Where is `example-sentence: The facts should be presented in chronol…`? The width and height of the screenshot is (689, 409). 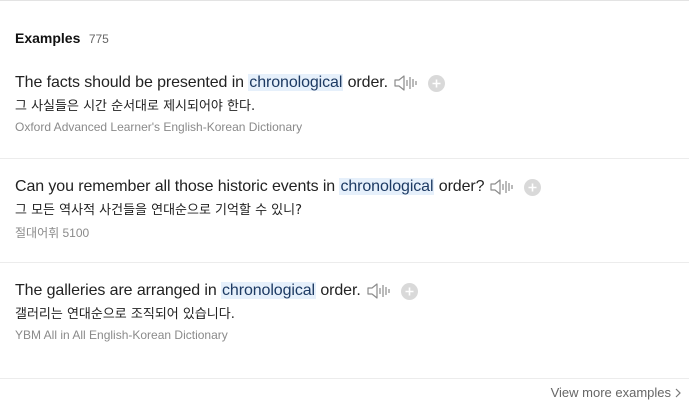 example-sentence: The facts should be presented in chronol… is located at coordinates (201, 83).